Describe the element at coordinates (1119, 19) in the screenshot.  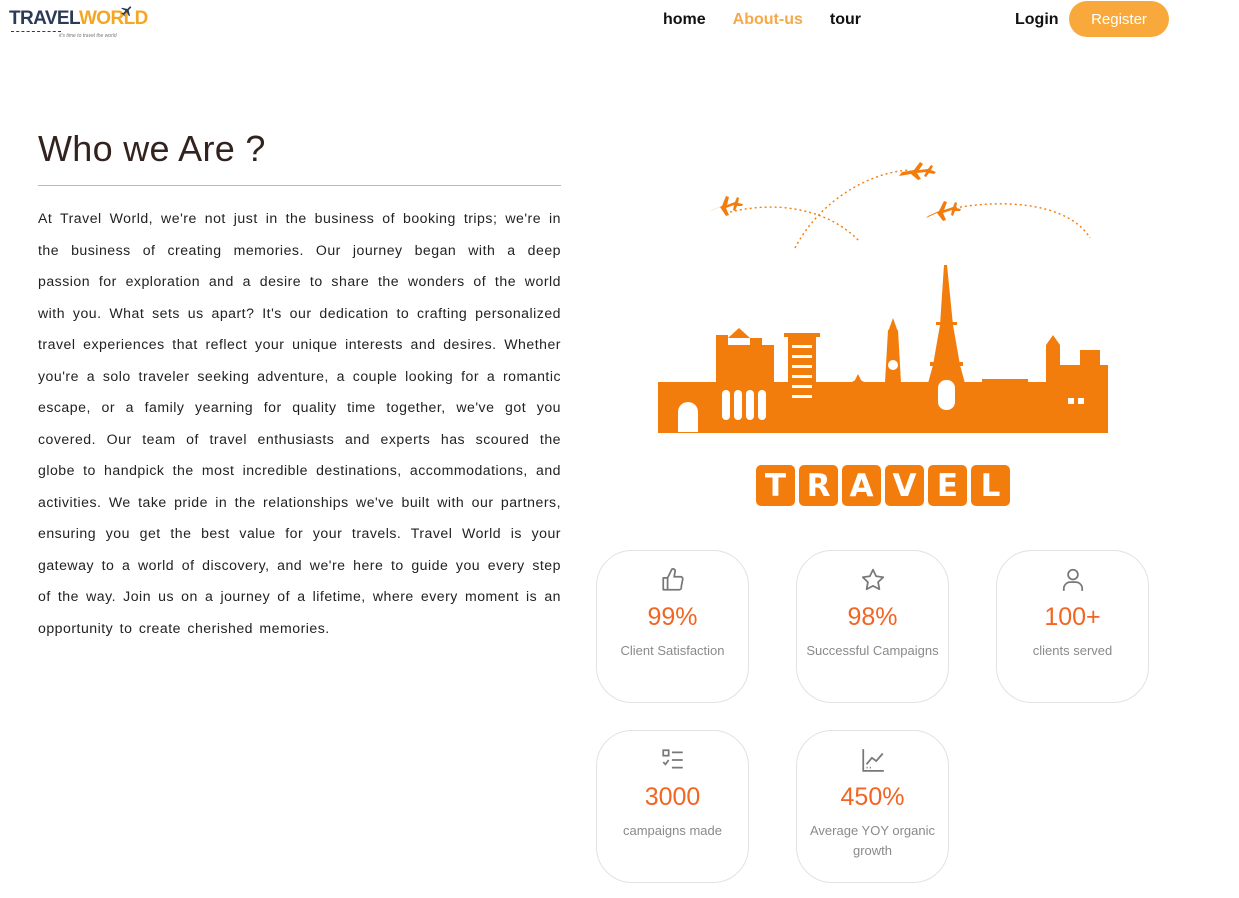
I see `register-button: Register` at that location.